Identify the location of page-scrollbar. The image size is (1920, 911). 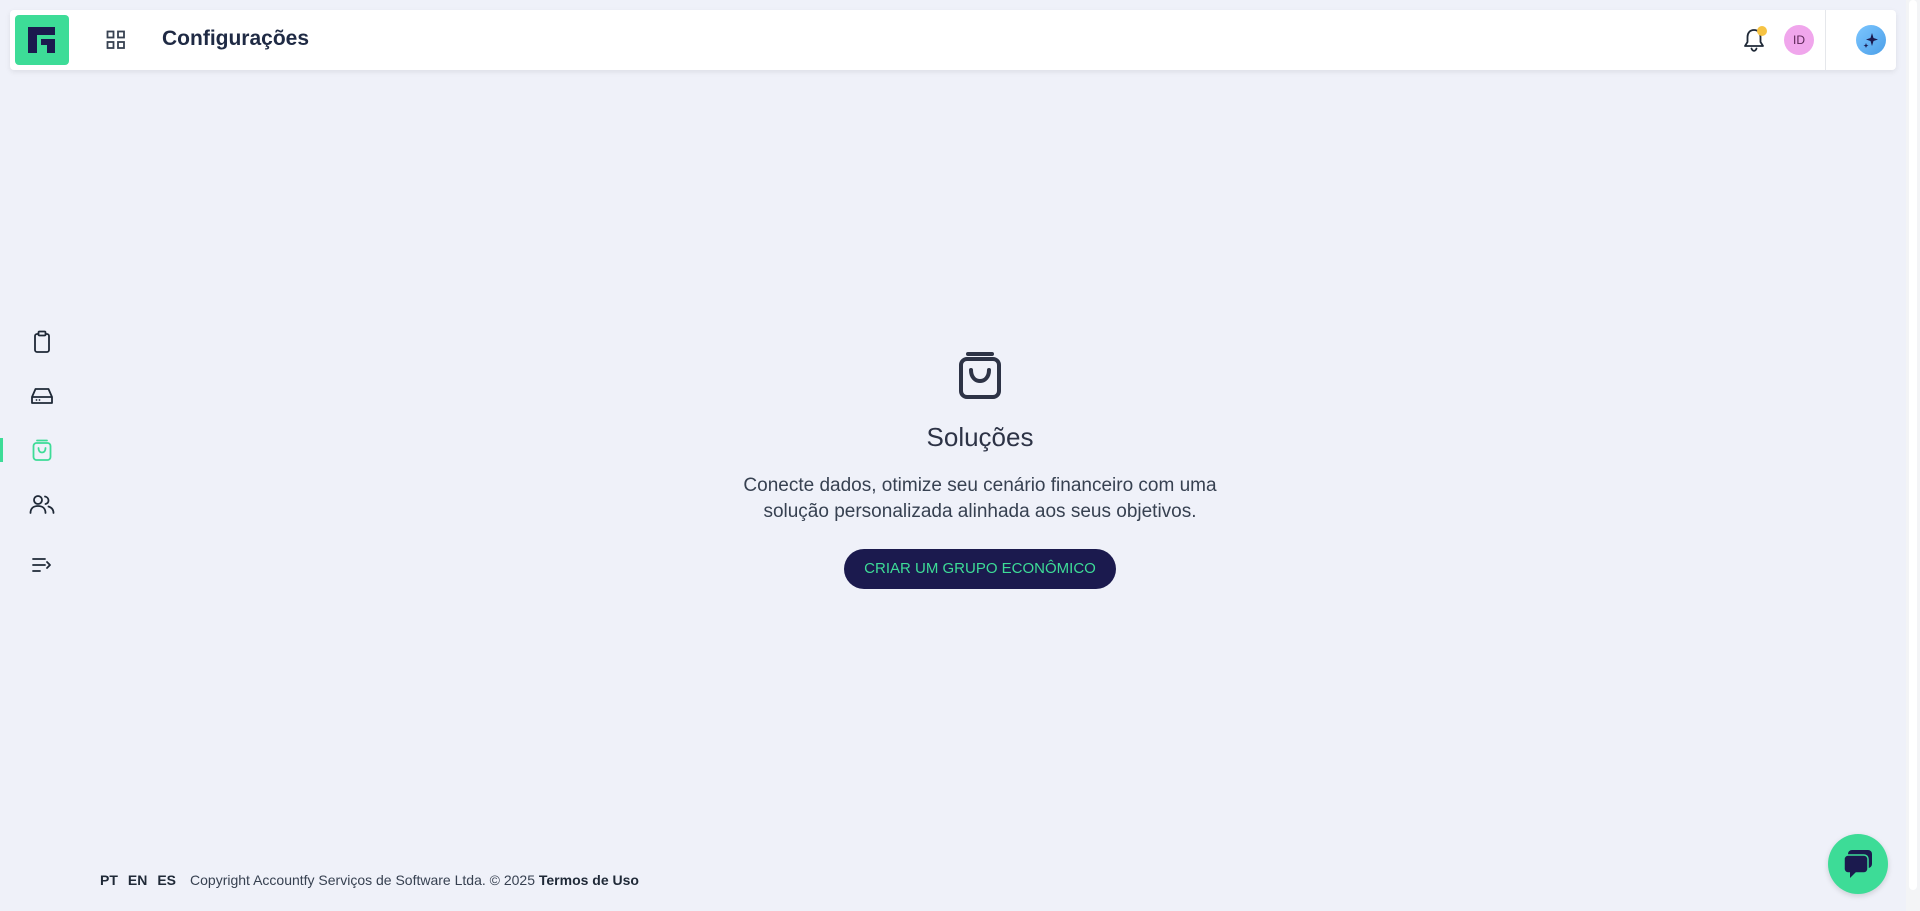
(1913, 455).